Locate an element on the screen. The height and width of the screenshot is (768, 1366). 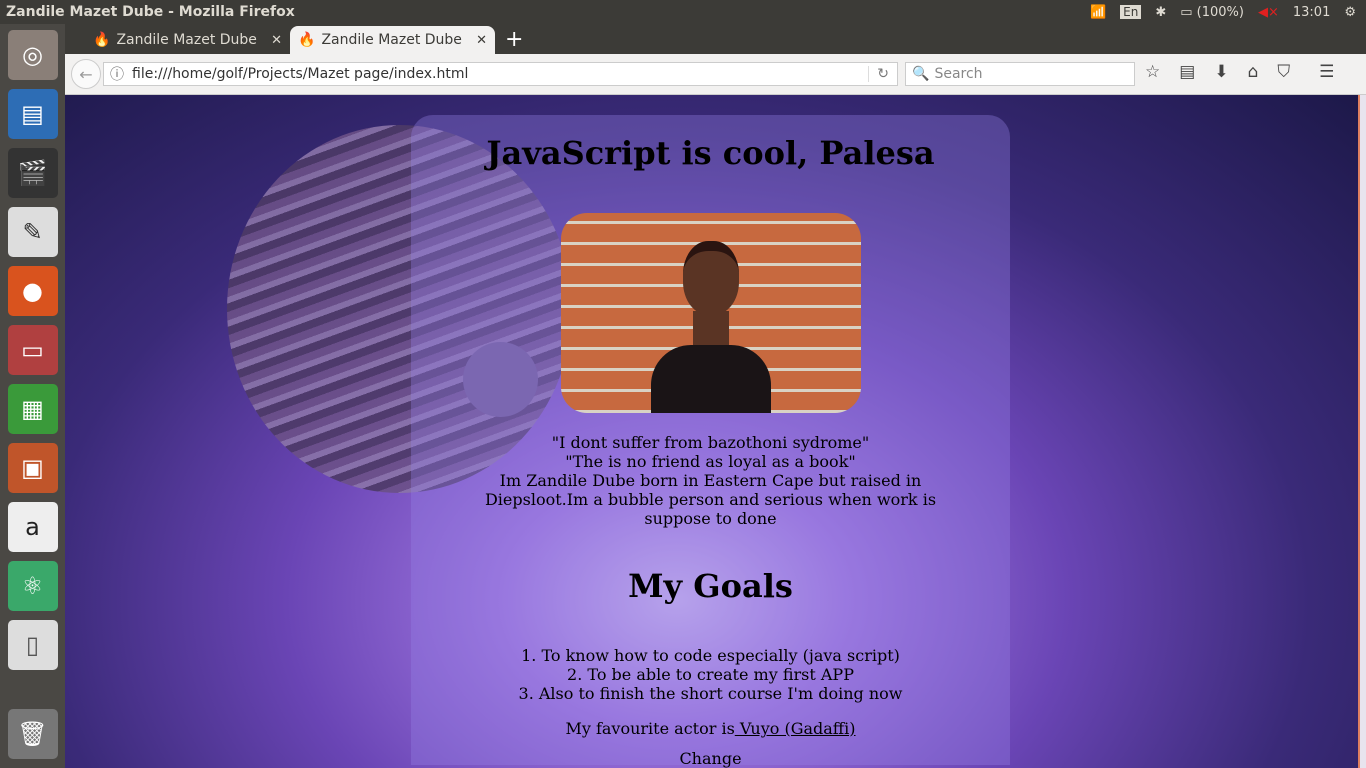
power-icon: ⚙ is located at coordinates (1350, 12).